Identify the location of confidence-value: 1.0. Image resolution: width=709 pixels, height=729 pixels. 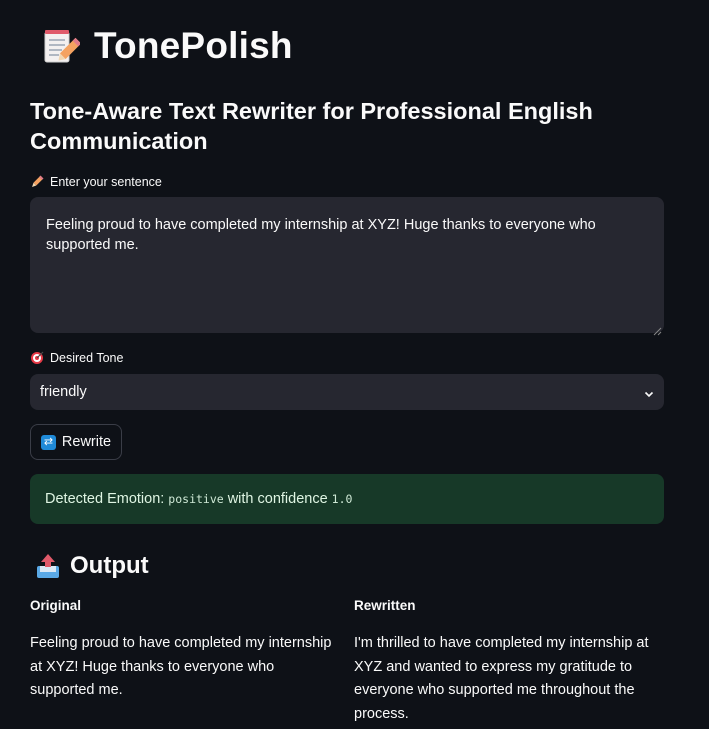
(342, 499).